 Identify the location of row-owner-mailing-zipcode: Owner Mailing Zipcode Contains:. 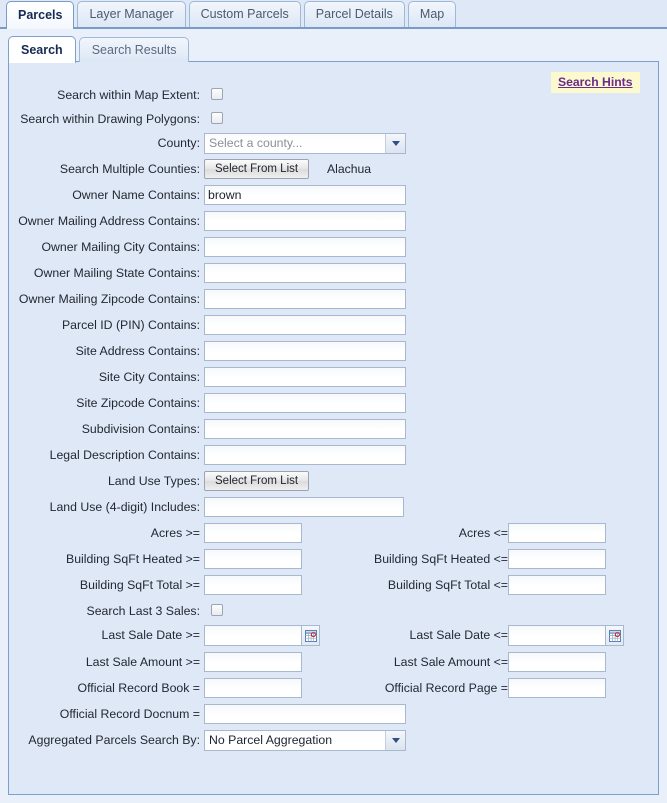
(333, 301).